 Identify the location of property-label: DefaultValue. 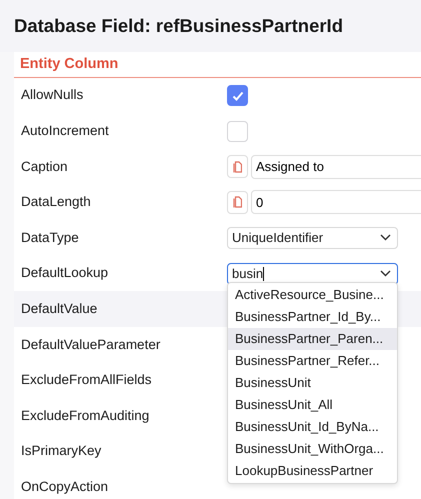
(59, 309).